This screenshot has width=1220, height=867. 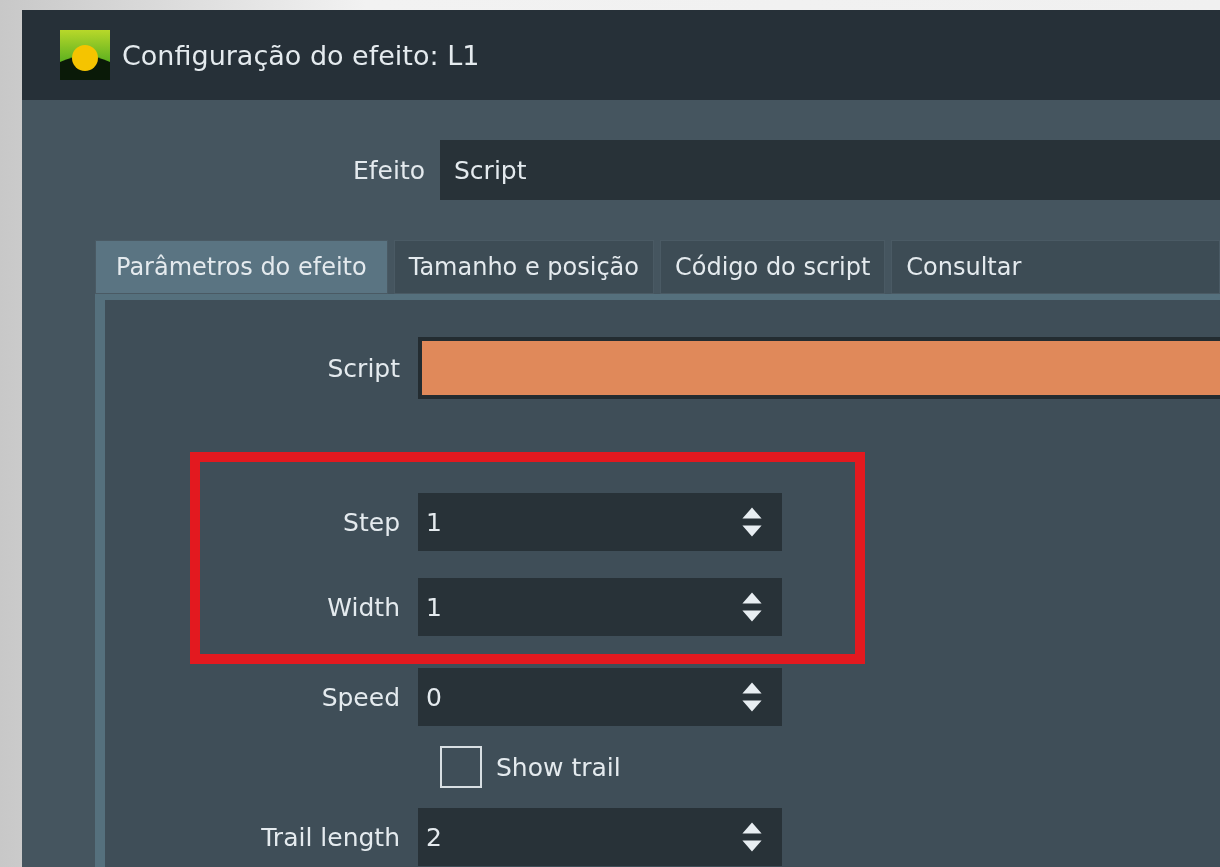 What do you see at coordinates (301, 55) in the screenshot?
I see `window-title: Configuração do efeito: L1` at bounding box center [301, 55].